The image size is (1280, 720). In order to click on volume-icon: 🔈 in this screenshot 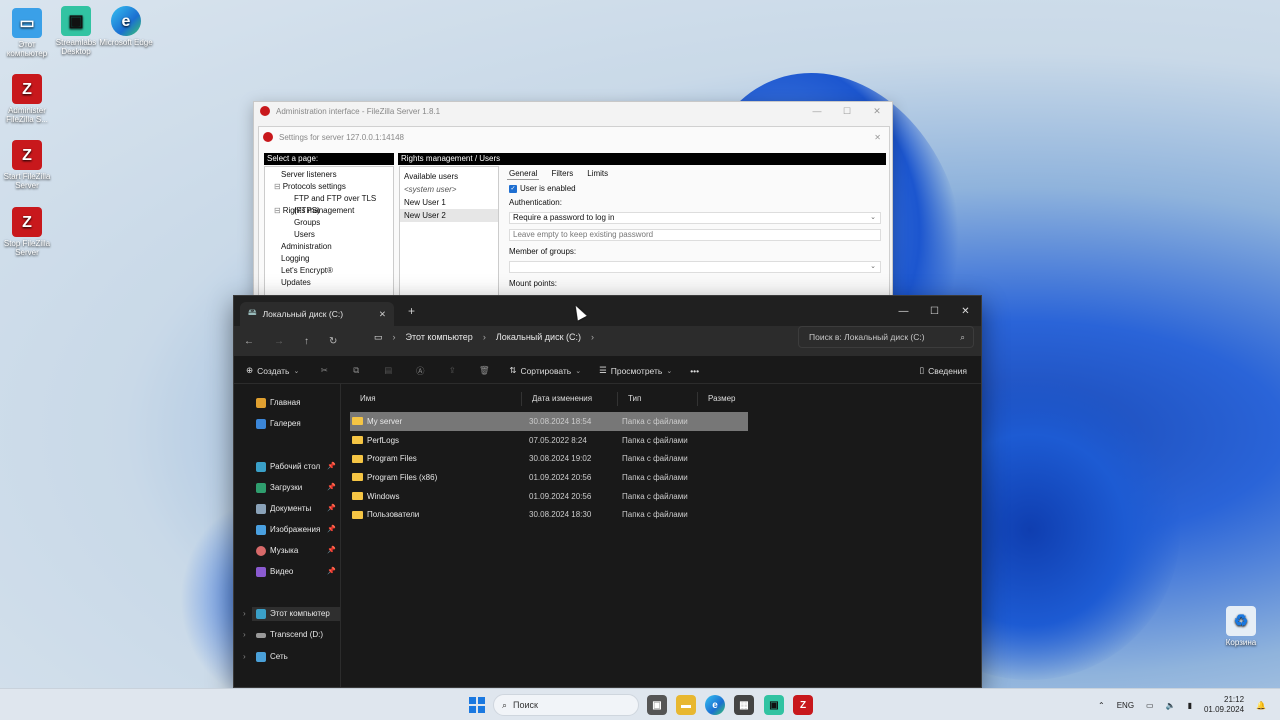, I will do `click(1171, 705)`.